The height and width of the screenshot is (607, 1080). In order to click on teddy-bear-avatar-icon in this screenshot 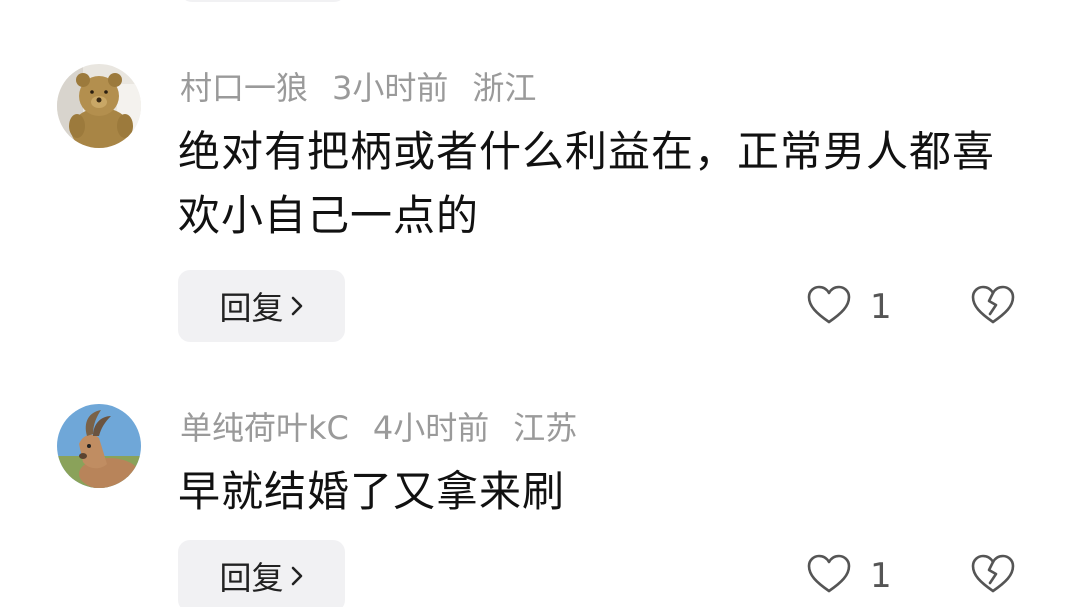, I will do `click(99, 106)`.